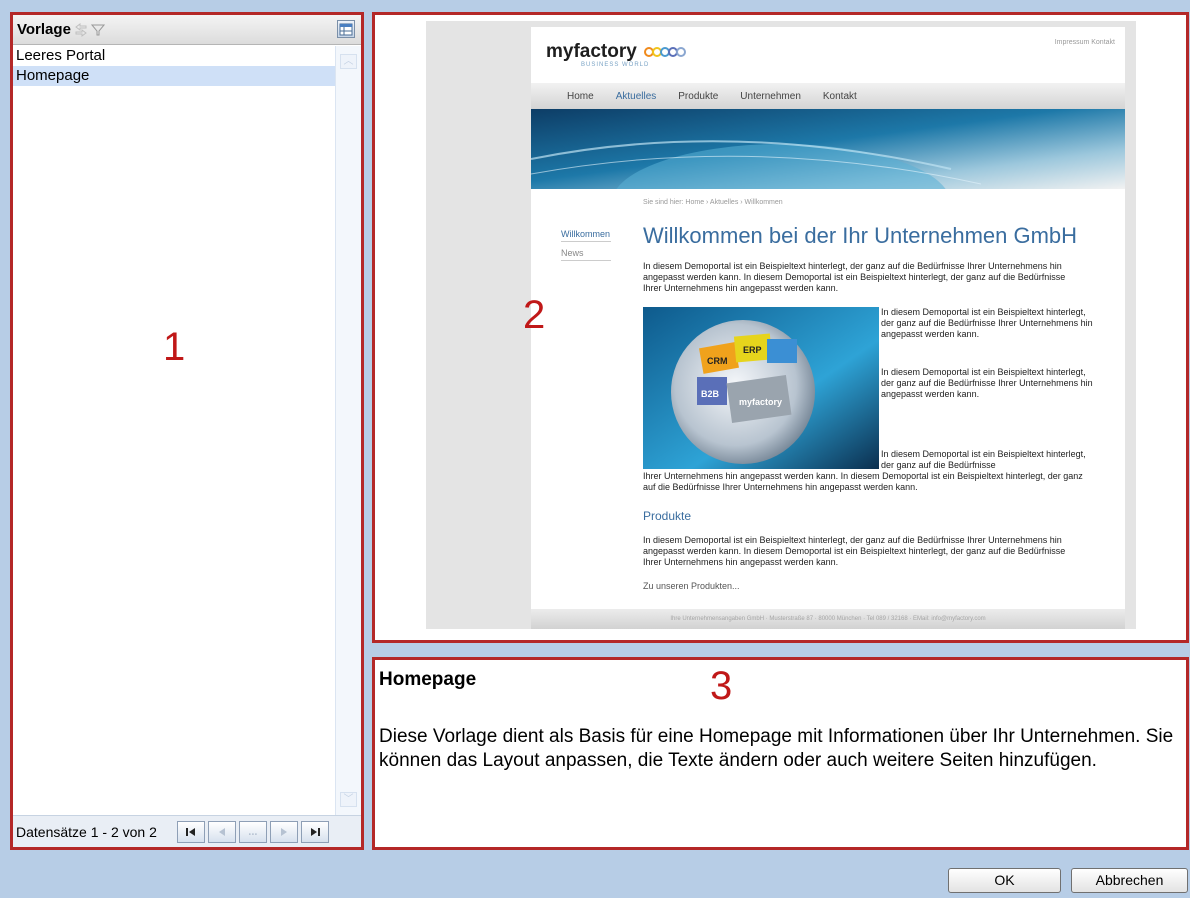 Image resolution: width=1190 pixels, height=898 pixels. I want to click on image-label-crm: CRM, so click(717, 361).